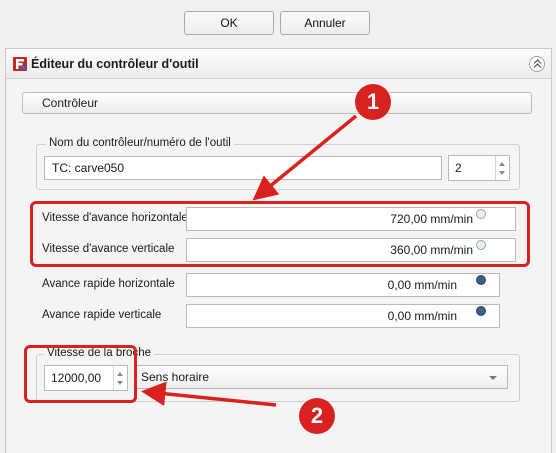 Image resolution: width=556 pixels, height=453 pixels. Describe the element at coordinates (317, 416) in the screenshot. I see `annotation-badge-2: 2` at that location.